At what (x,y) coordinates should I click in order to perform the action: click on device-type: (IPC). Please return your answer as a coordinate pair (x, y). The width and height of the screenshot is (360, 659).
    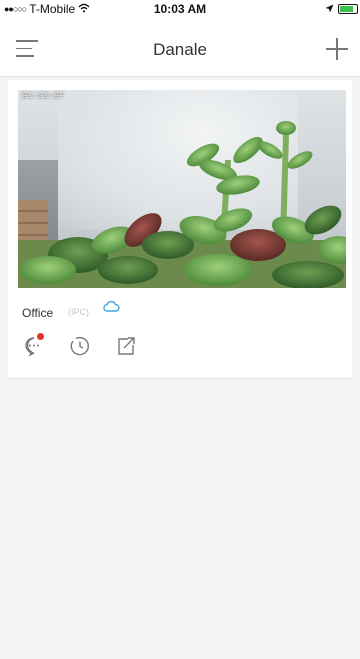
    Looking at the image, I should click on (78, 312).